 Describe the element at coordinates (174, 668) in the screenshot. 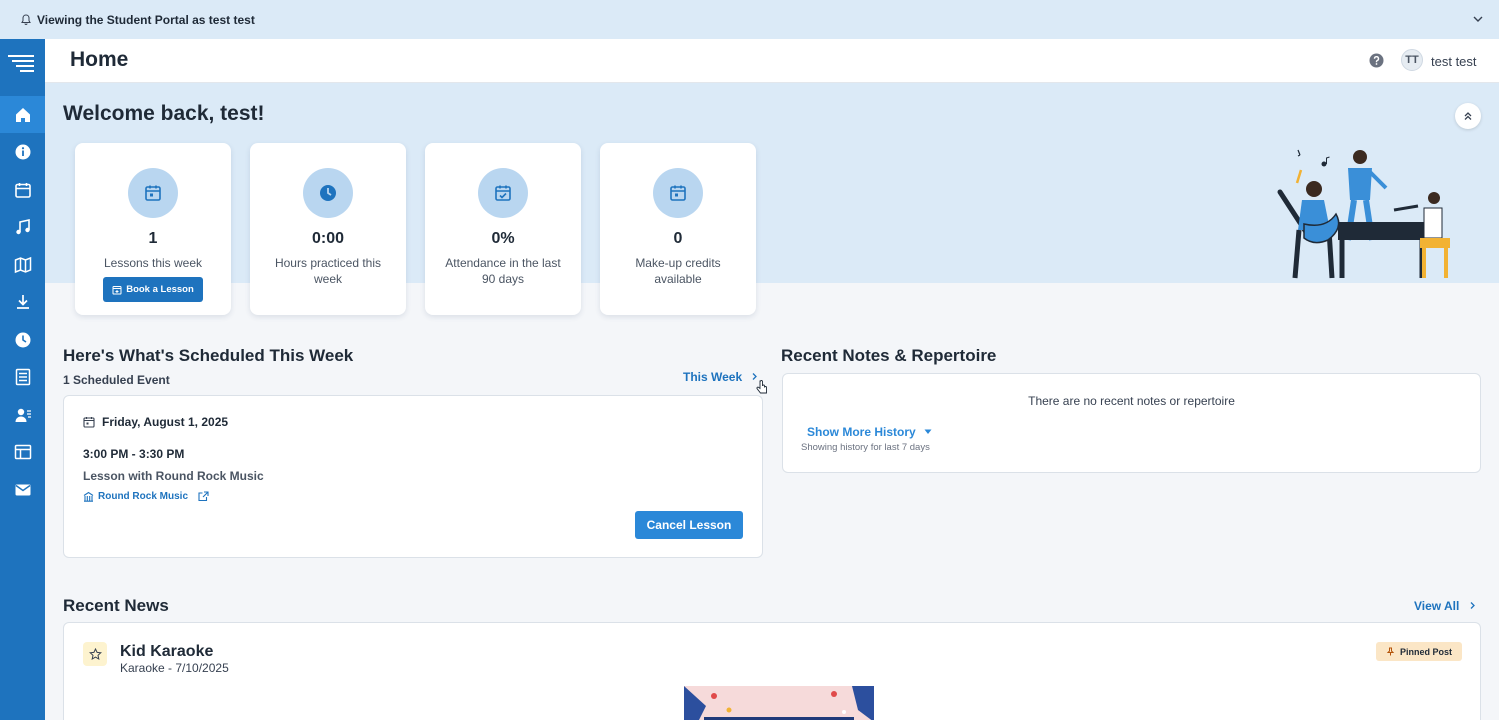

I see `news-post-meta: Karaoke - 7/10/2025` at that location.